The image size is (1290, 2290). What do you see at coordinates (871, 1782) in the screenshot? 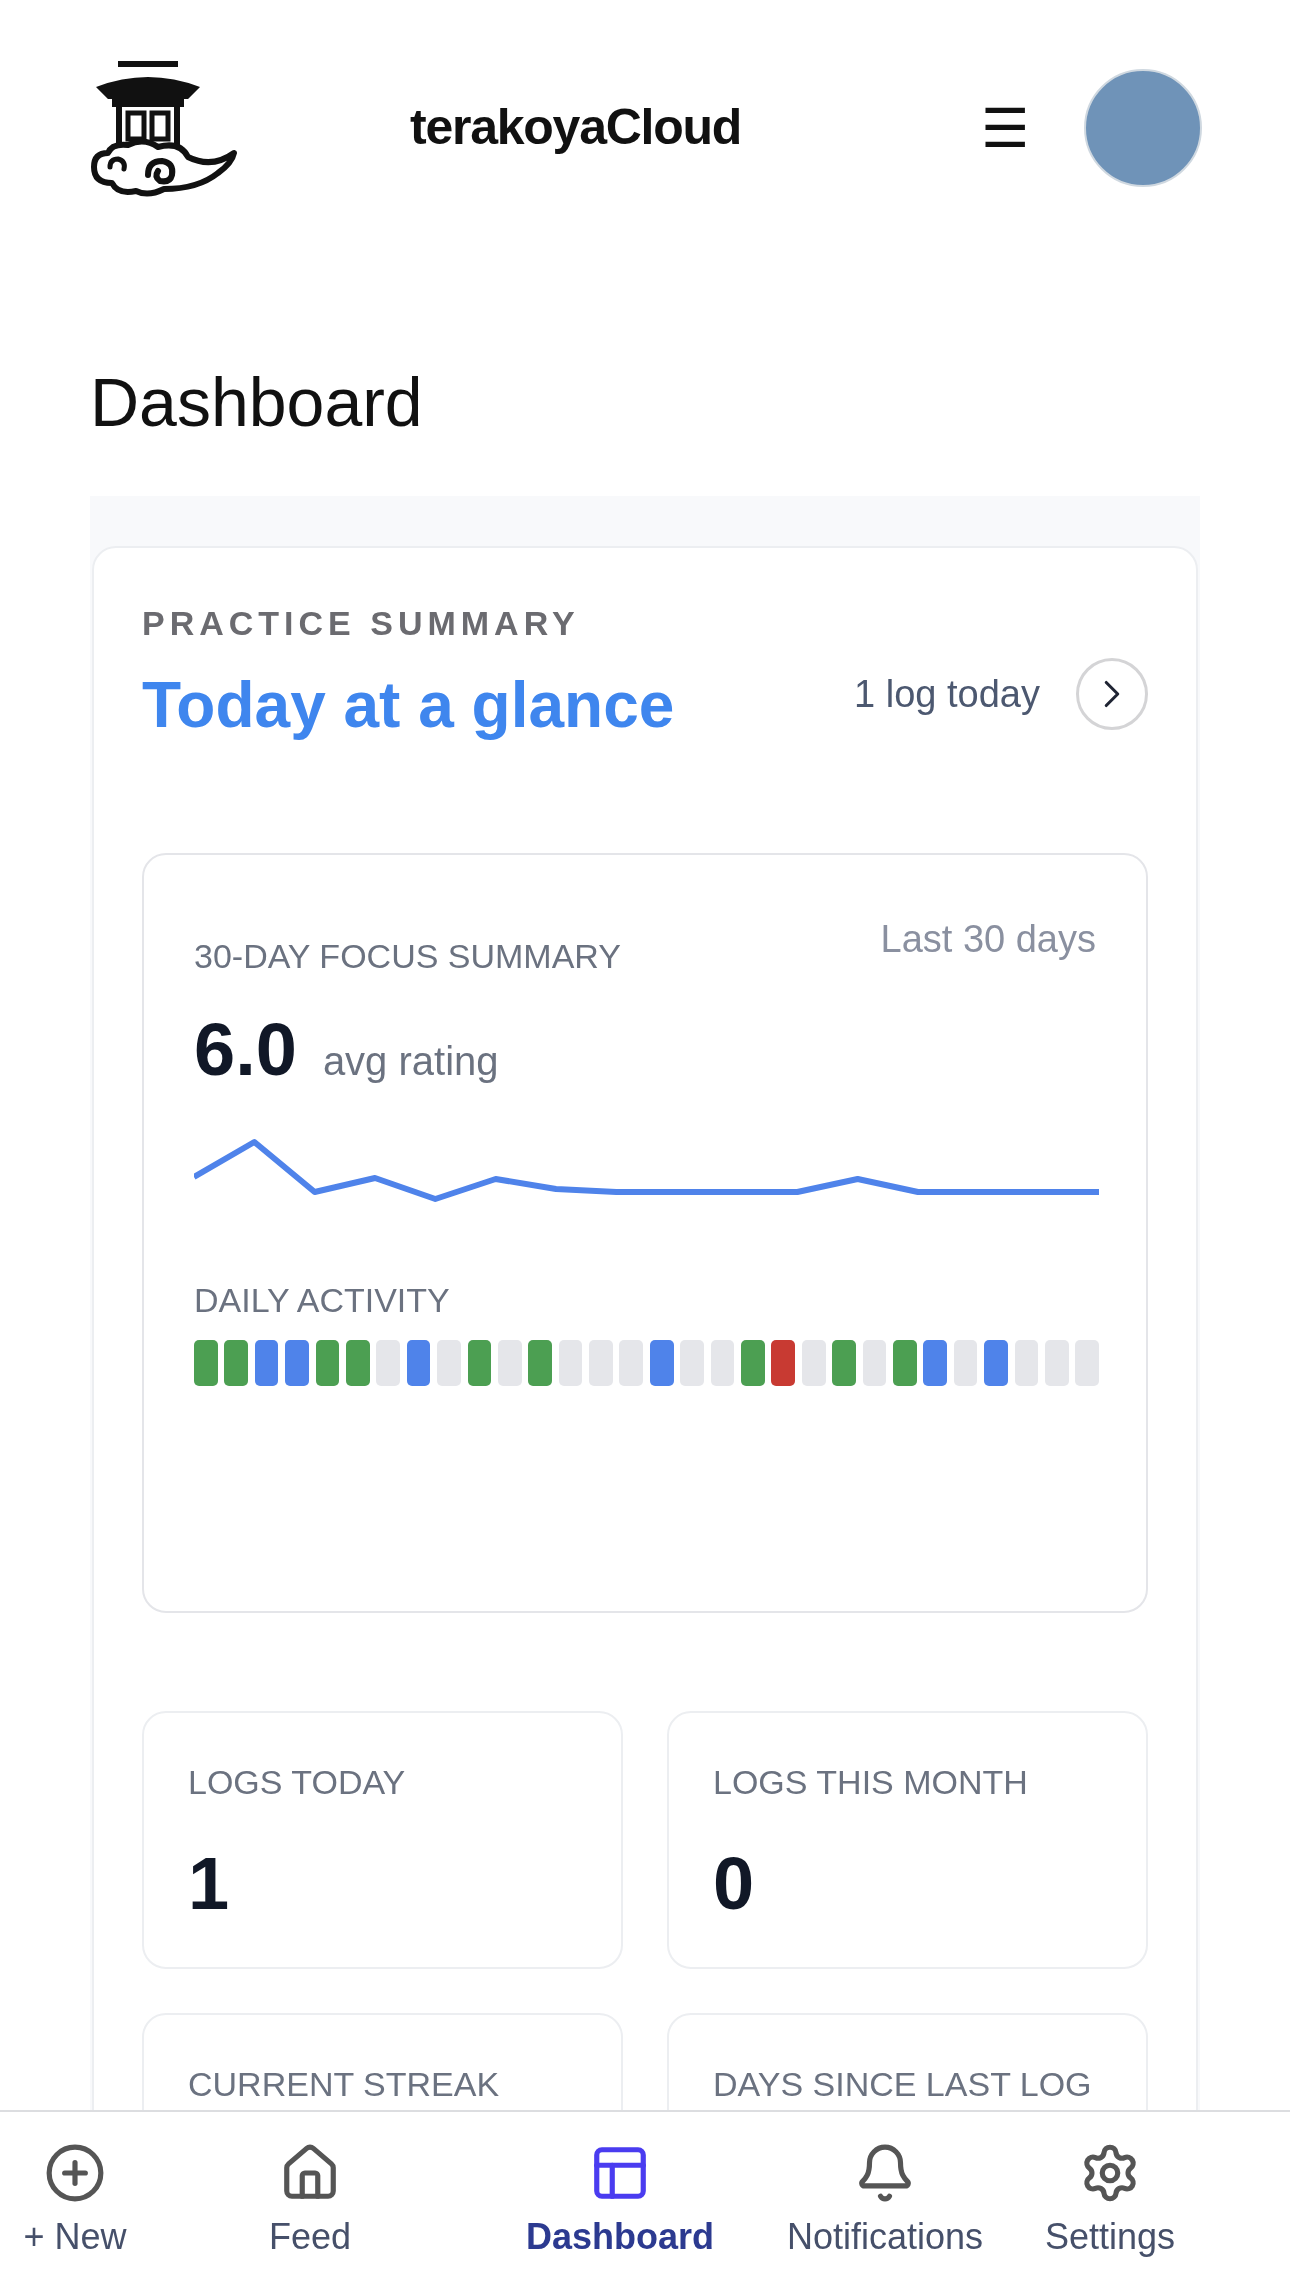
I see `stat-label: LOGS THIS MONTH` at bounding box center [871, 1782].